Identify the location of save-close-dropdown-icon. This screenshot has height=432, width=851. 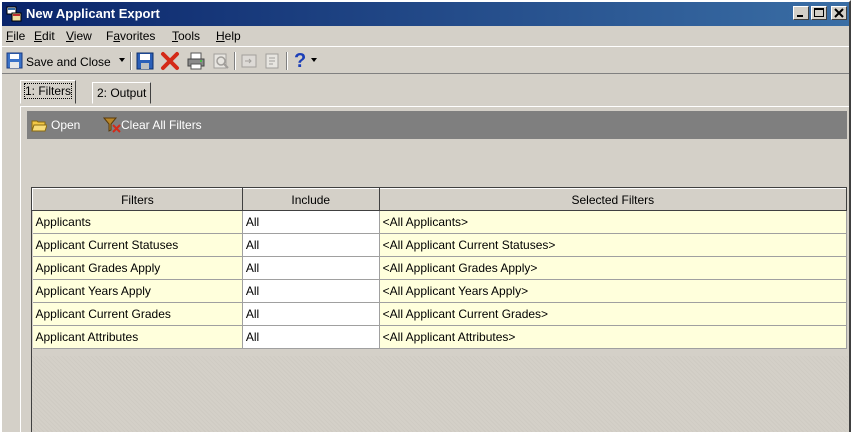
(122, 64).